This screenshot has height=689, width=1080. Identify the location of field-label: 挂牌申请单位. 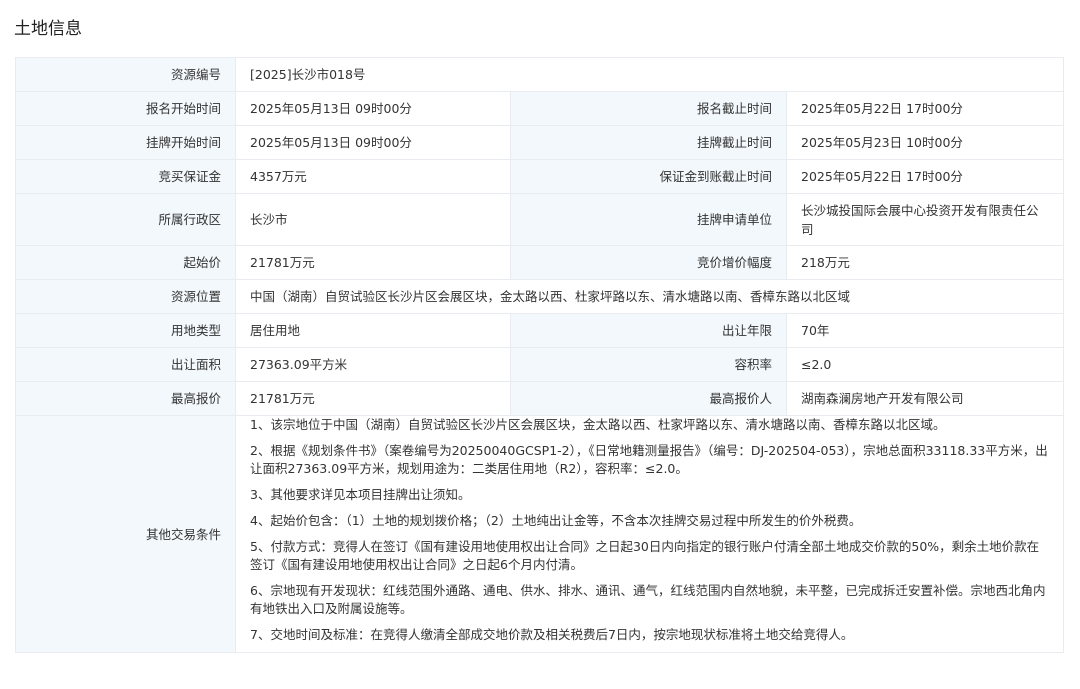
(648, 219).